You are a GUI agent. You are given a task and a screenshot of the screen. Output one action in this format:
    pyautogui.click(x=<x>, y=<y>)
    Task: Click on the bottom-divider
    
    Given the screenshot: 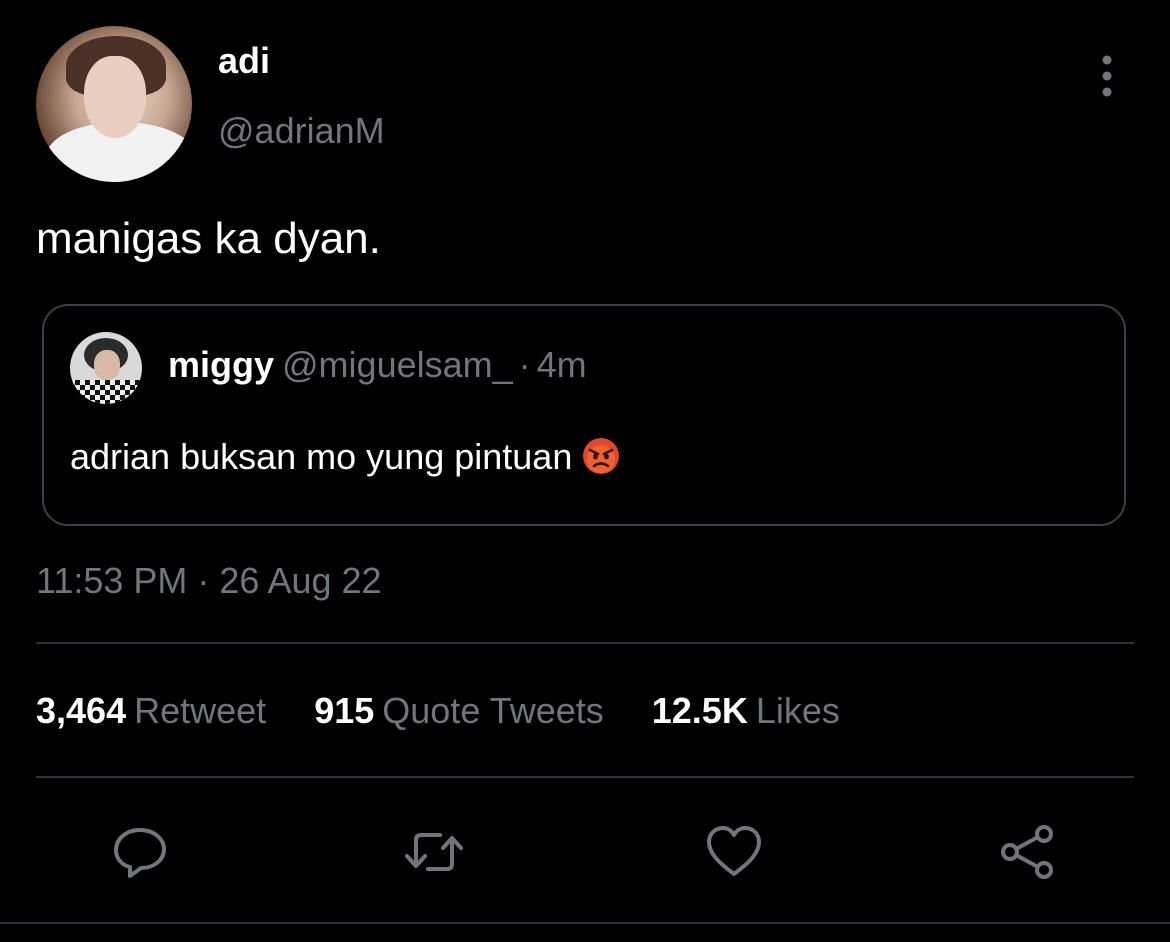 What is the action you would take?
    pyautogui.click(x=585, y=923)
    